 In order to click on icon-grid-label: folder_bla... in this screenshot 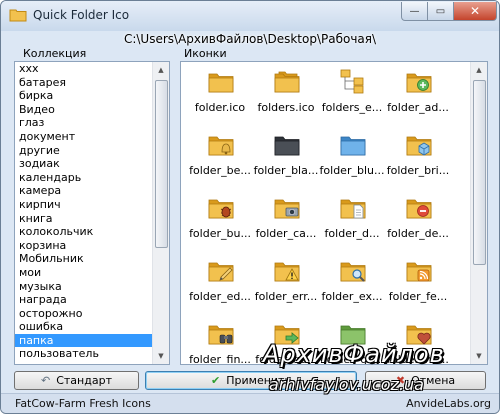, I will do `click(286, 170)`.